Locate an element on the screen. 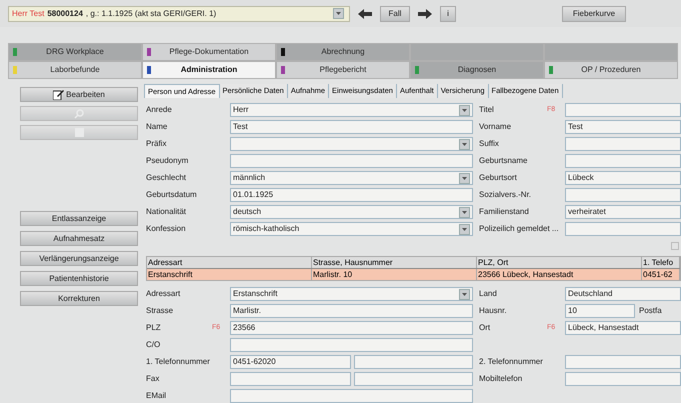 The height and width of the screenshot is (403, 681). patient-name: Herr Test is located at coordinates (28, 14).